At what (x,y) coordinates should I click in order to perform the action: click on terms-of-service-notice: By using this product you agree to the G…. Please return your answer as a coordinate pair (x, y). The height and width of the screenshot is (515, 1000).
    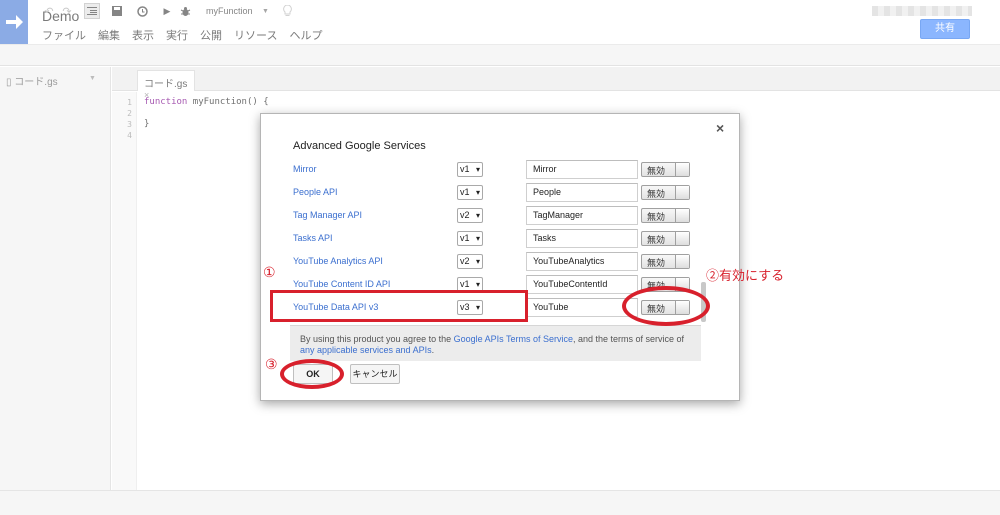
    Looking at the image, I should click on (495, 343).